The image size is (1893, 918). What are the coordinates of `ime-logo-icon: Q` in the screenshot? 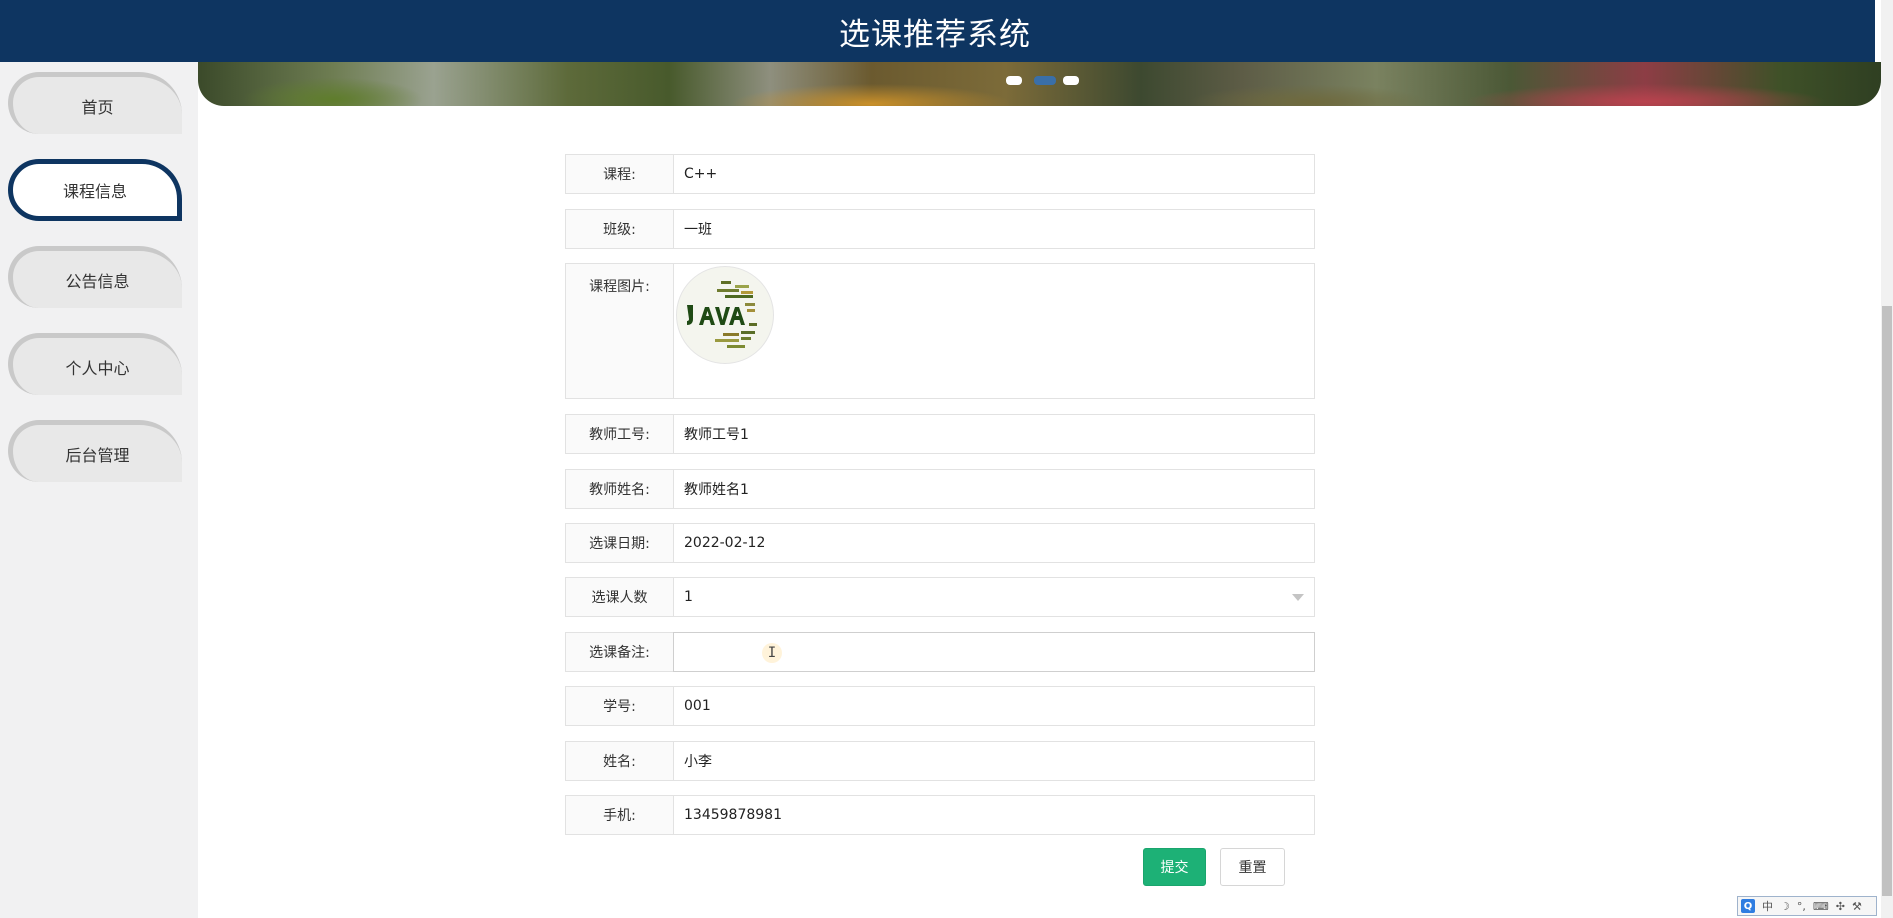 It's located at (1748, 906).